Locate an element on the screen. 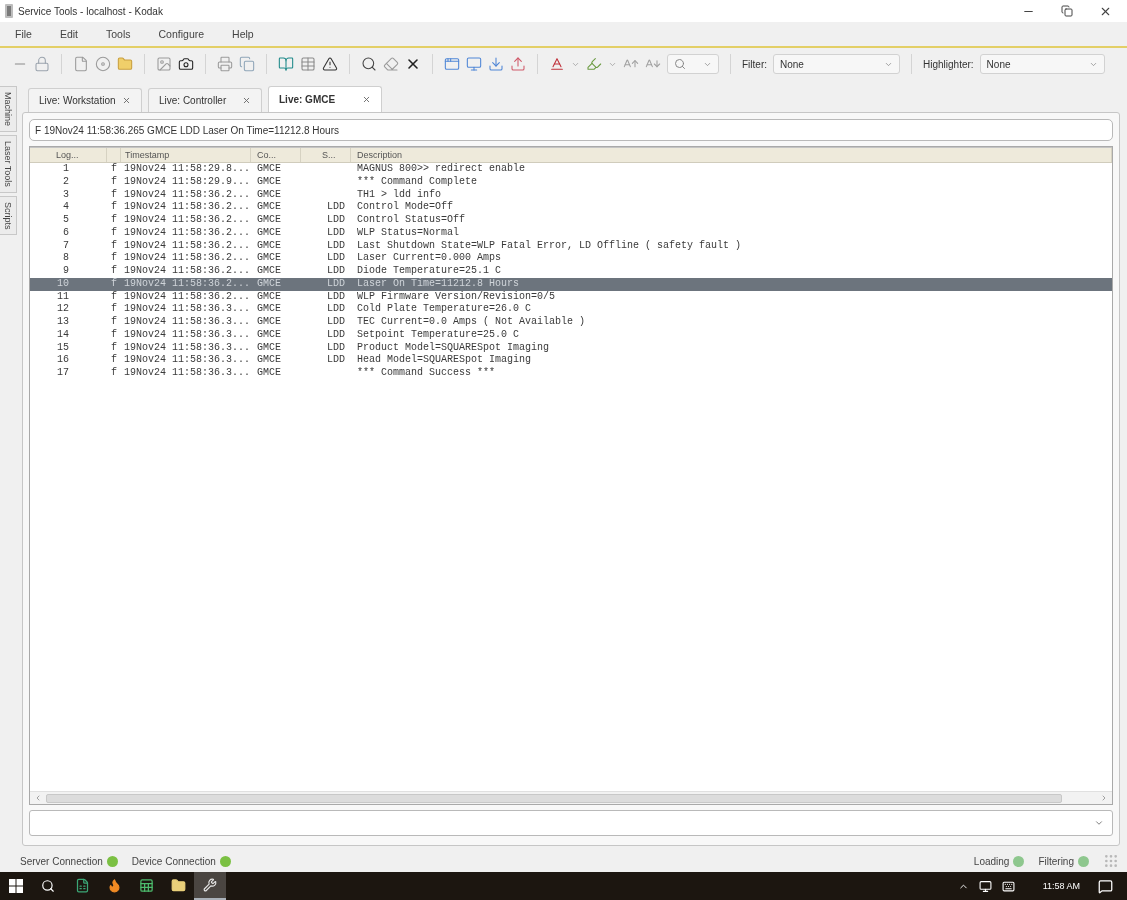 This screenshot has height=900, width=1127. wrench-icon is located at coordinates (210, 885).